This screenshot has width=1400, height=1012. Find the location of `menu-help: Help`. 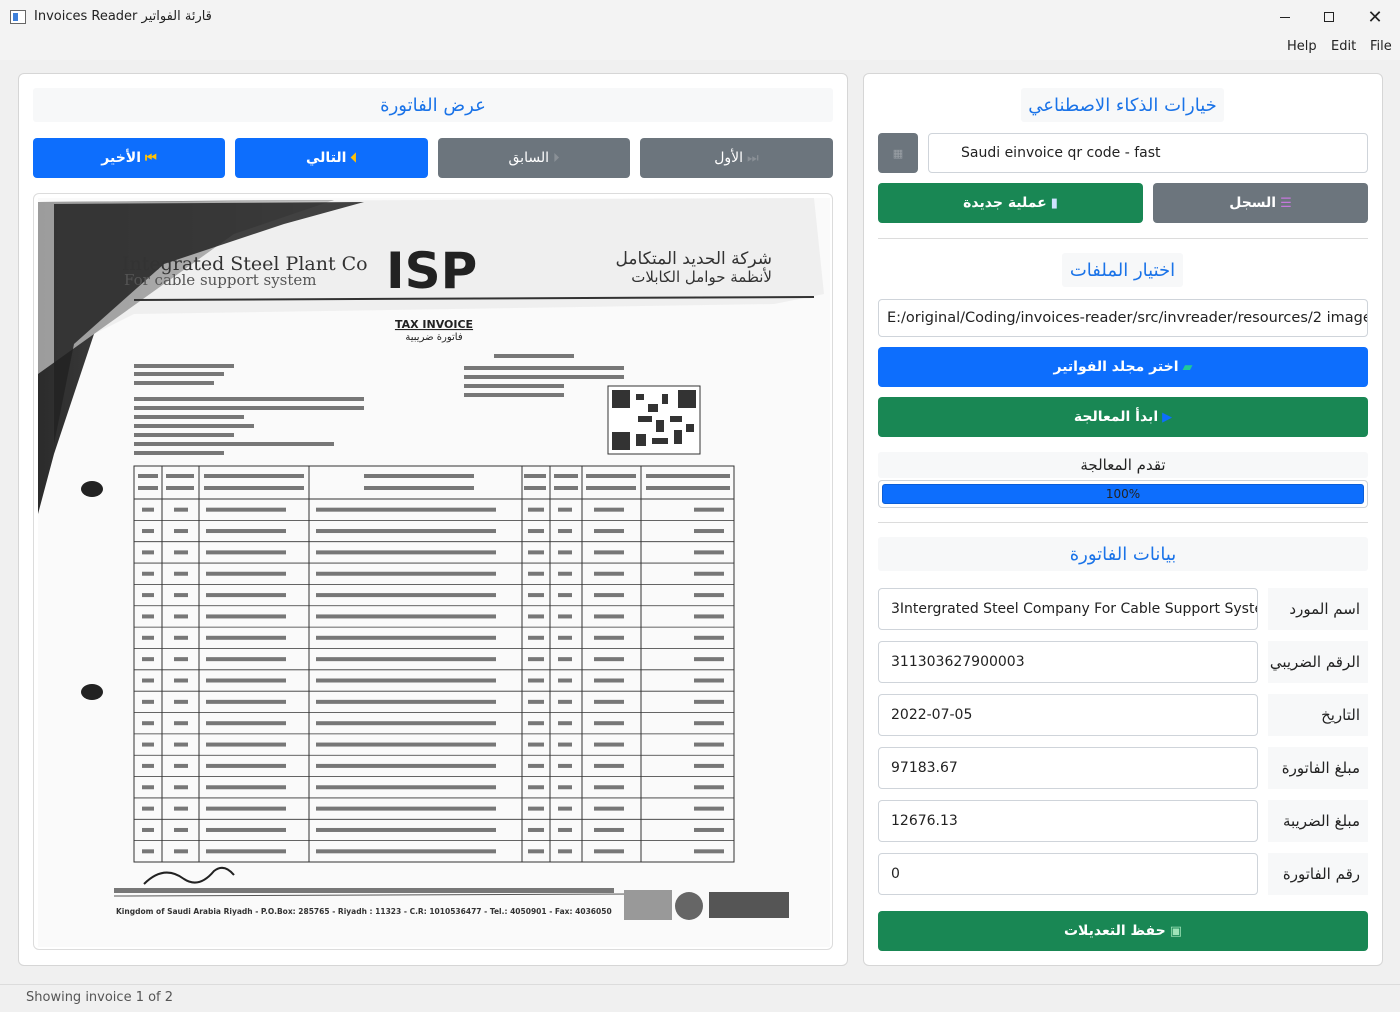

menu-help: Help is located at coordinates (1302, 46).